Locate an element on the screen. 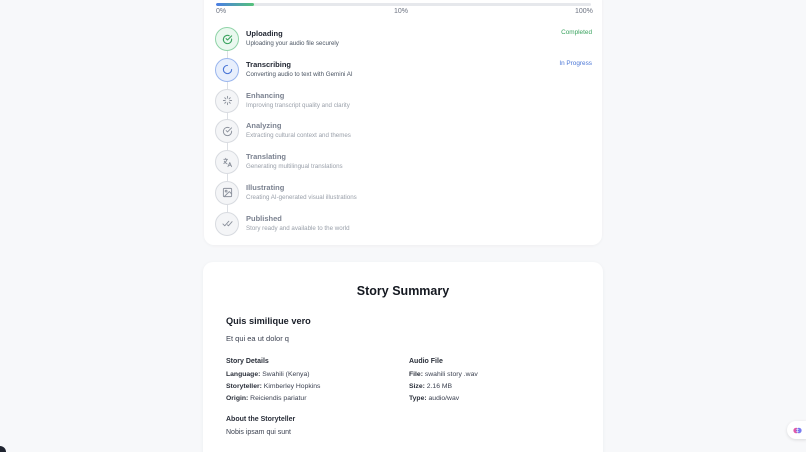 Image resolution: width=806 pixels, height=452 pixels. progress-label-end: 100% is located at coordinates (584, 11).